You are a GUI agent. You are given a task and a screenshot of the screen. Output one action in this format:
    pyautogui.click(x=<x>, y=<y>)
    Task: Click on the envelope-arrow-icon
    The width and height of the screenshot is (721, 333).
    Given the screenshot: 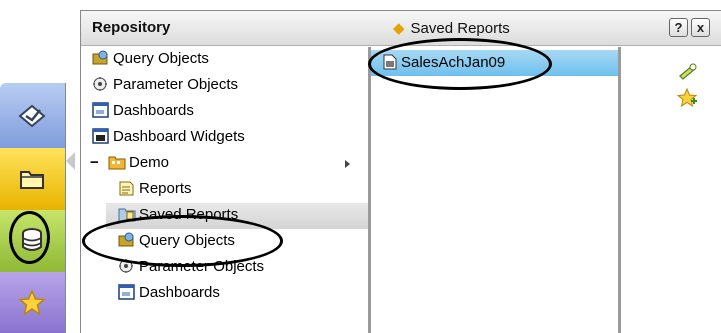 What is the action you would take?
    pyautogui.click(x=32, y=116)
    